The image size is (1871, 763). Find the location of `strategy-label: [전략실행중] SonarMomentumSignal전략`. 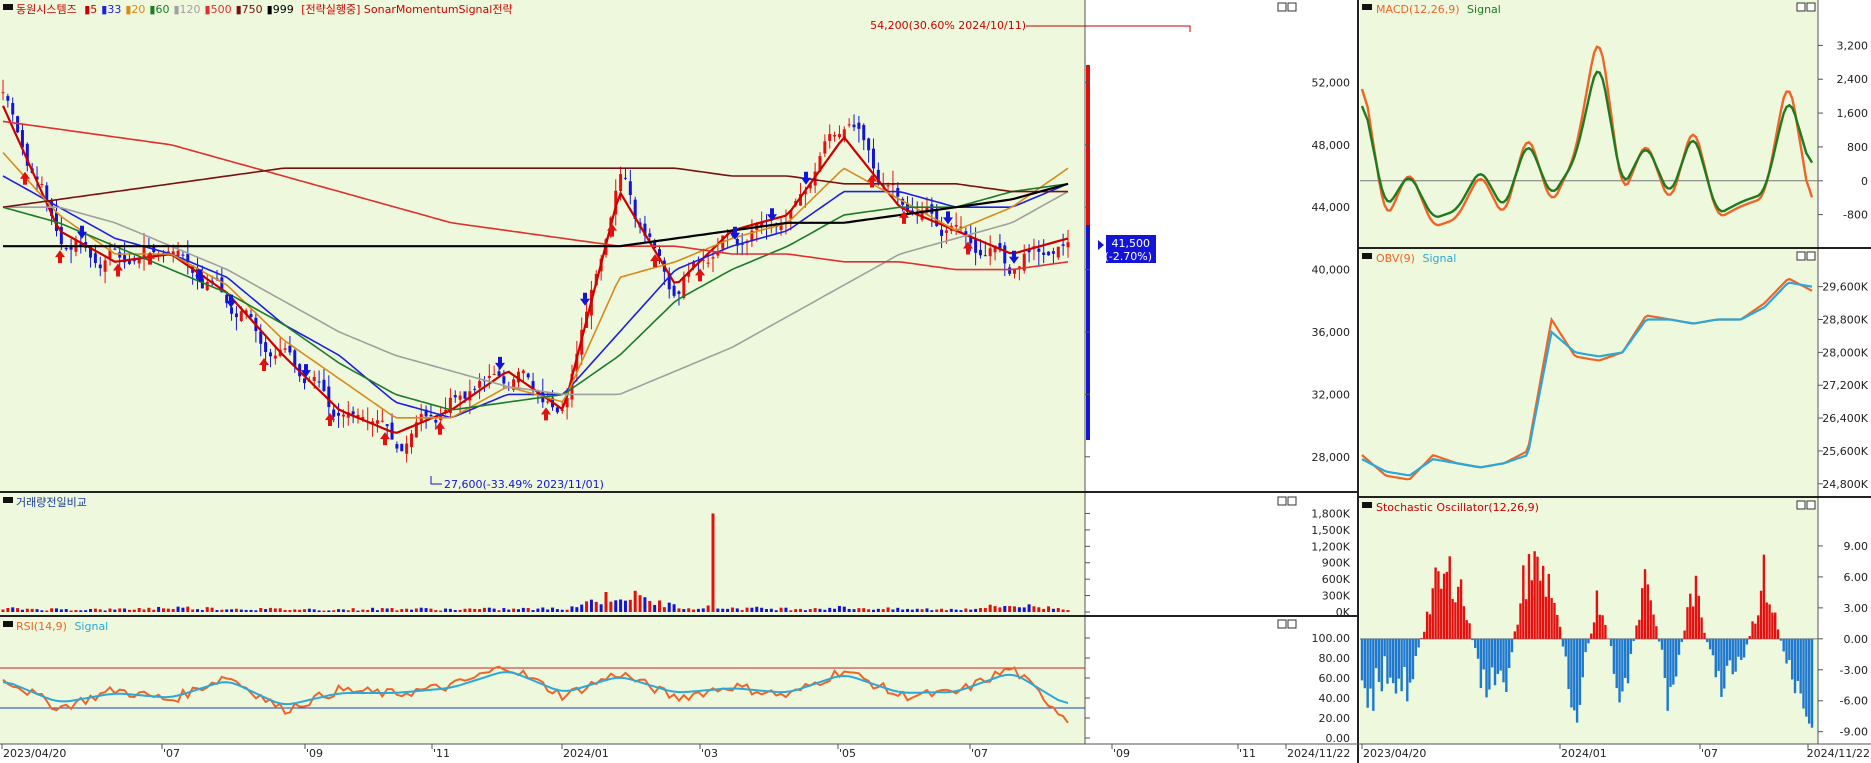

strategy-label: [전략실행중] SonarMomentumSignal전략 is located at coordinates (406, 9).